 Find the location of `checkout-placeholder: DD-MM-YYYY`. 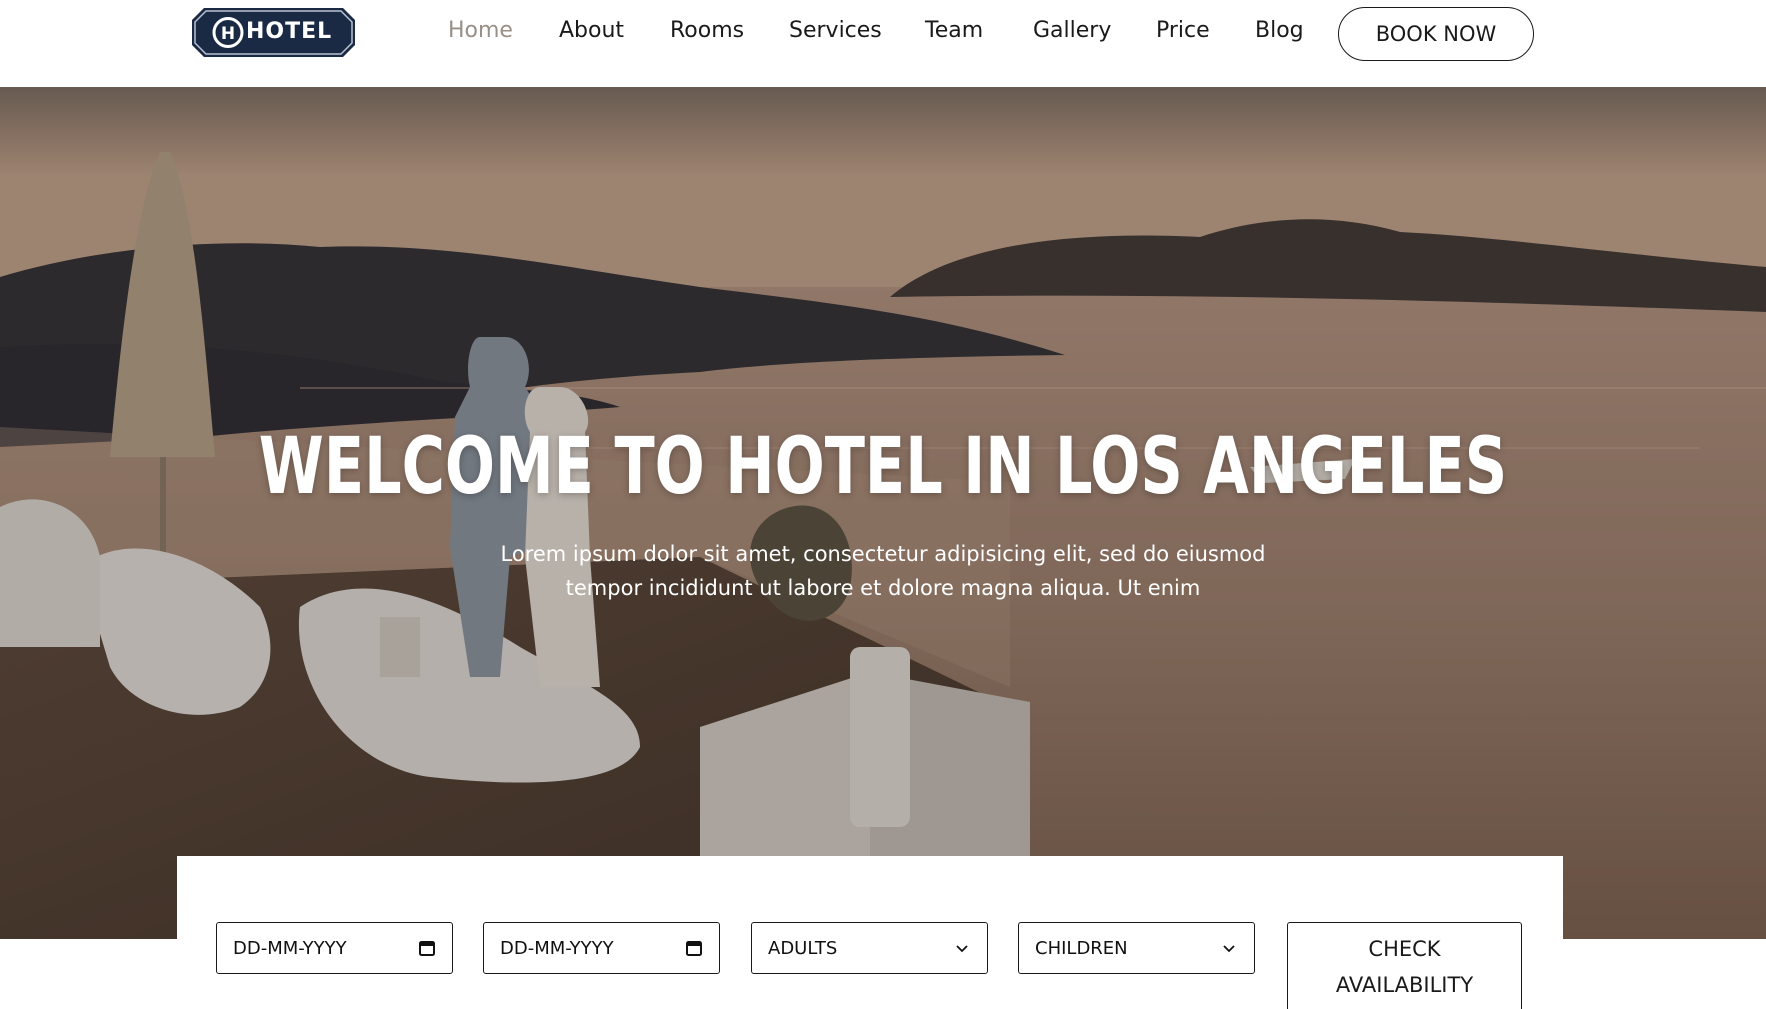

checkout-placeholder: DD-MM-YYYY is located at coordinates (557, 948).